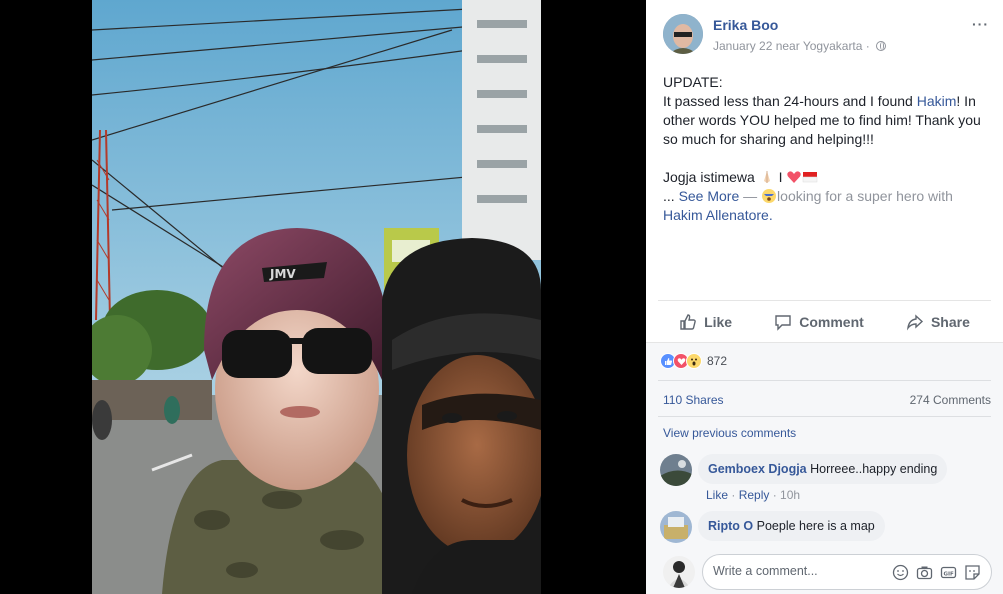 The height and width of the screenshot is (594, 1003). Describe the element at coordinates (980, 24) in the screenshot. I see `more-icon: ···` at that location.